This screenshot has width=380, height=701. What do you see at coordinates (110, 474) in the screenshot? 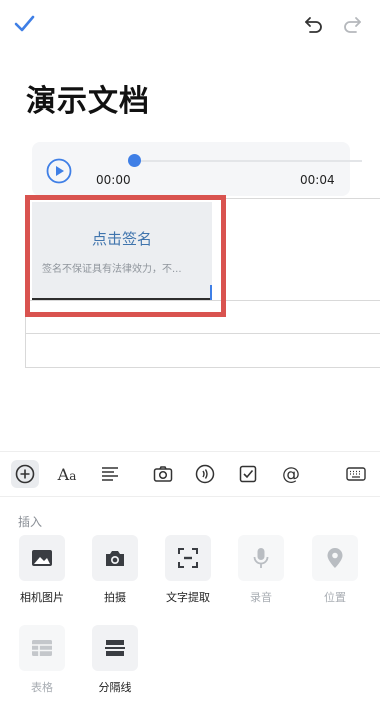
I see `align-icon` at bounding box center [110, 474].